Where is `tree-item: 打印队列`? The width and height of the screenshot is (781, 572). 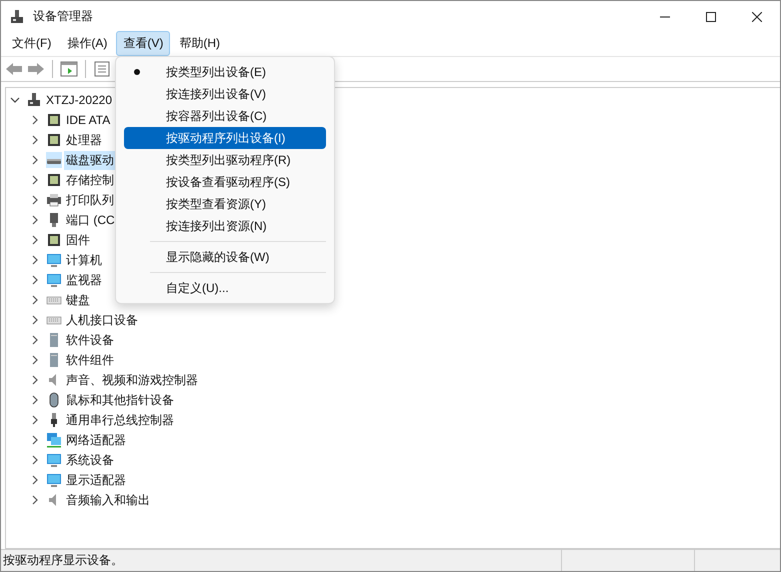
tree-item: 打印队列 is located at coordinates (90, 200).